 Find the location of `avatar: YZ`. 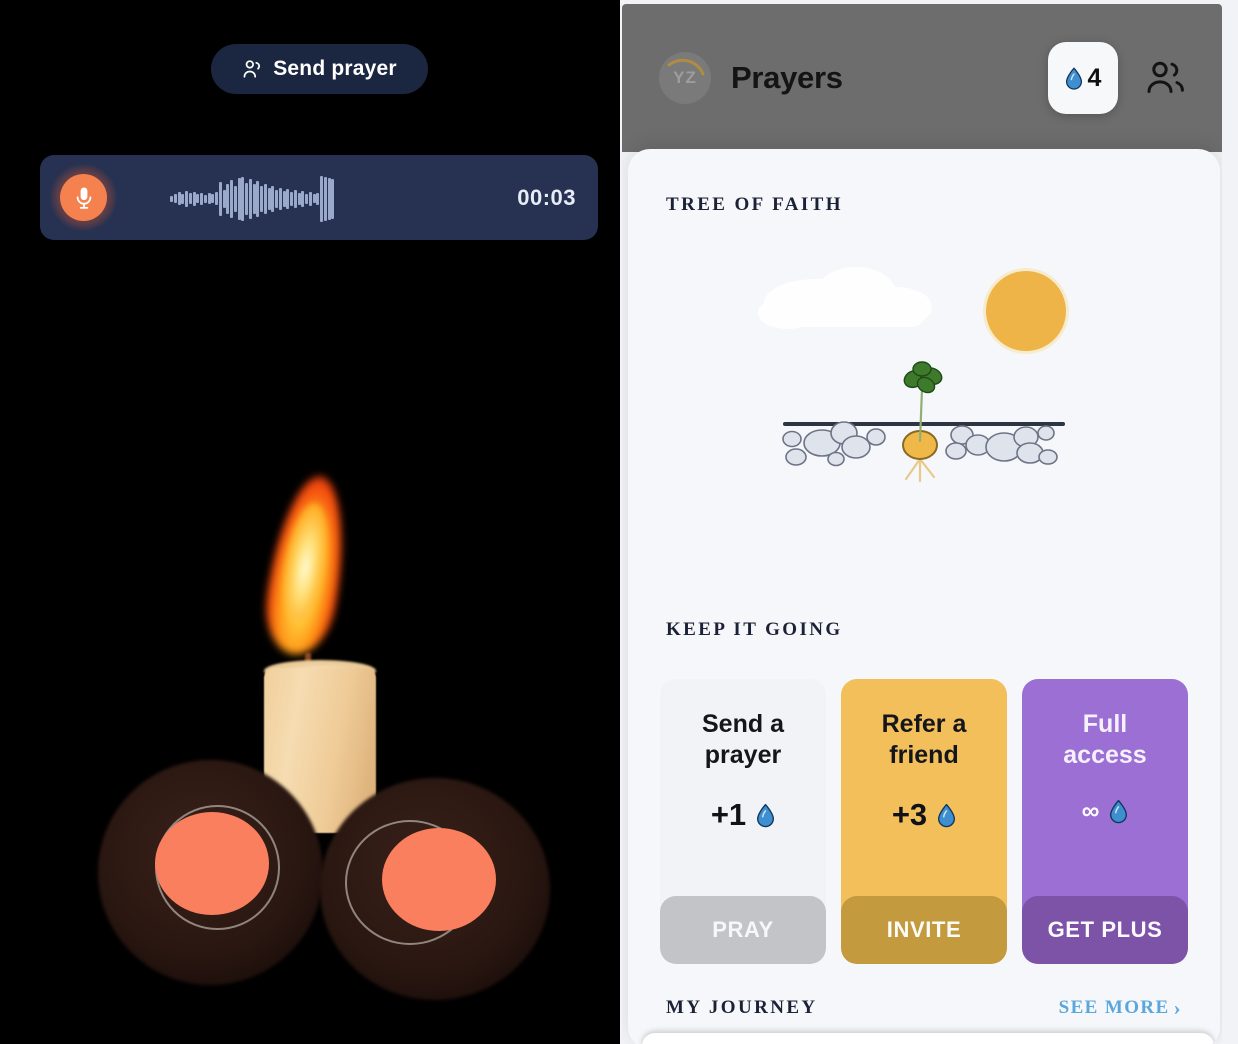

avatar: YZ is located at coordinates (685, 78).